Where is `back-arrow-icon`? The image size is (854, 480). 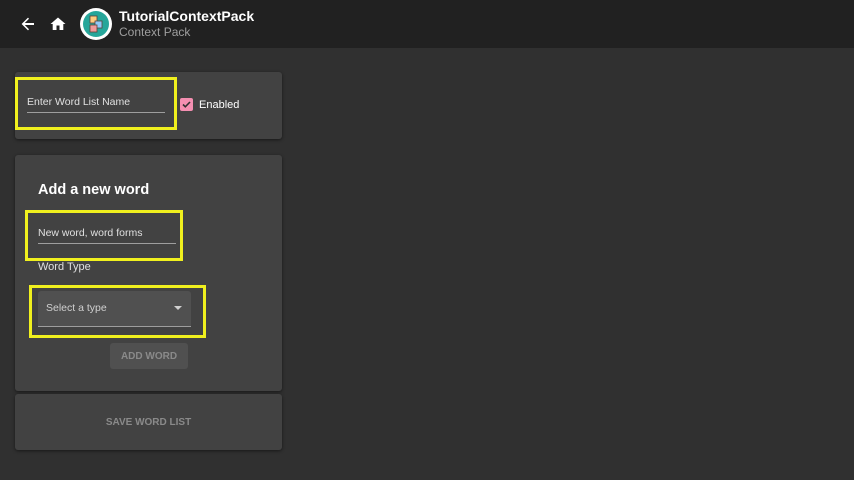 back-arrow-icon is located at coordinates (28, 24).